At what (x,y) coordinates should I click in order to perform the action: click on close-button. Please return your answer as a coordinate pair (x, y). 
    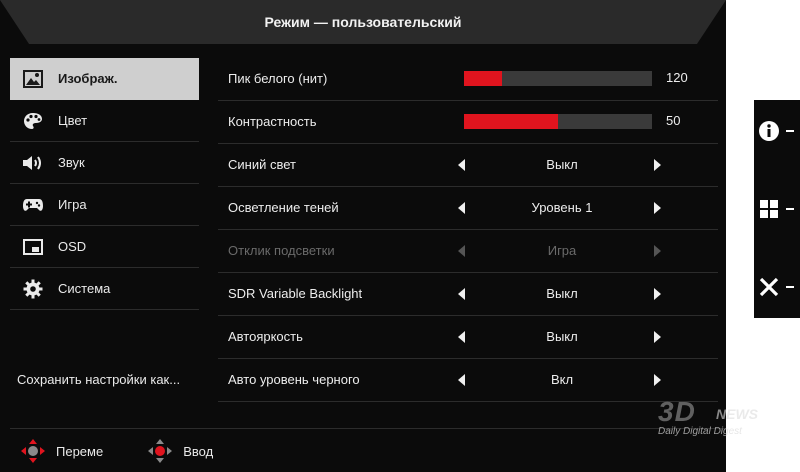
    Looking at the image, I should click on (778, 287).